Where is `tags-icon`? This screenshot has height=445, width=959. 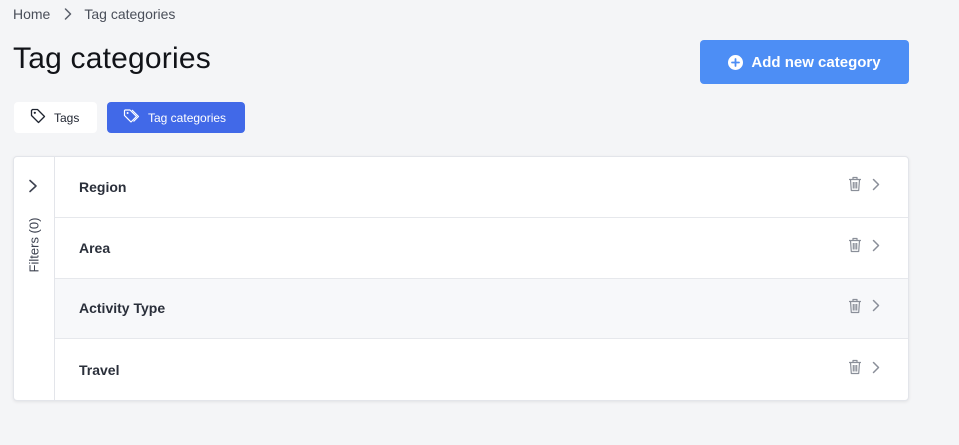 tags-icon is located at coordinates (131, 117).